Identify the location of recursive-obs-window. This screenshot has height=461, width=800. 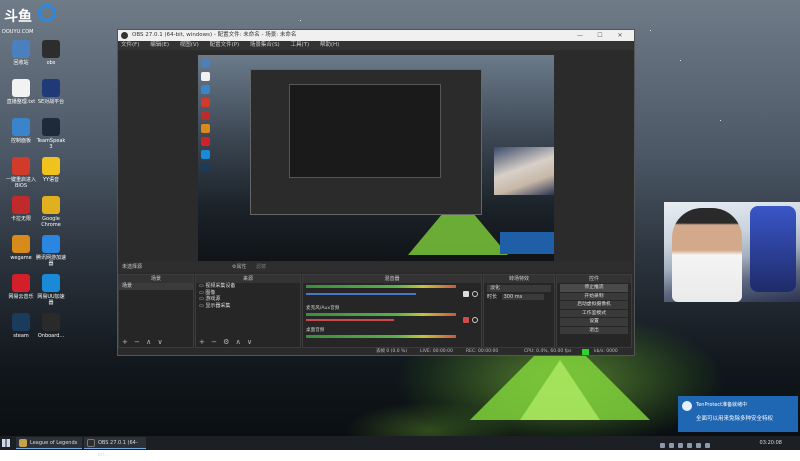
(366, 142).